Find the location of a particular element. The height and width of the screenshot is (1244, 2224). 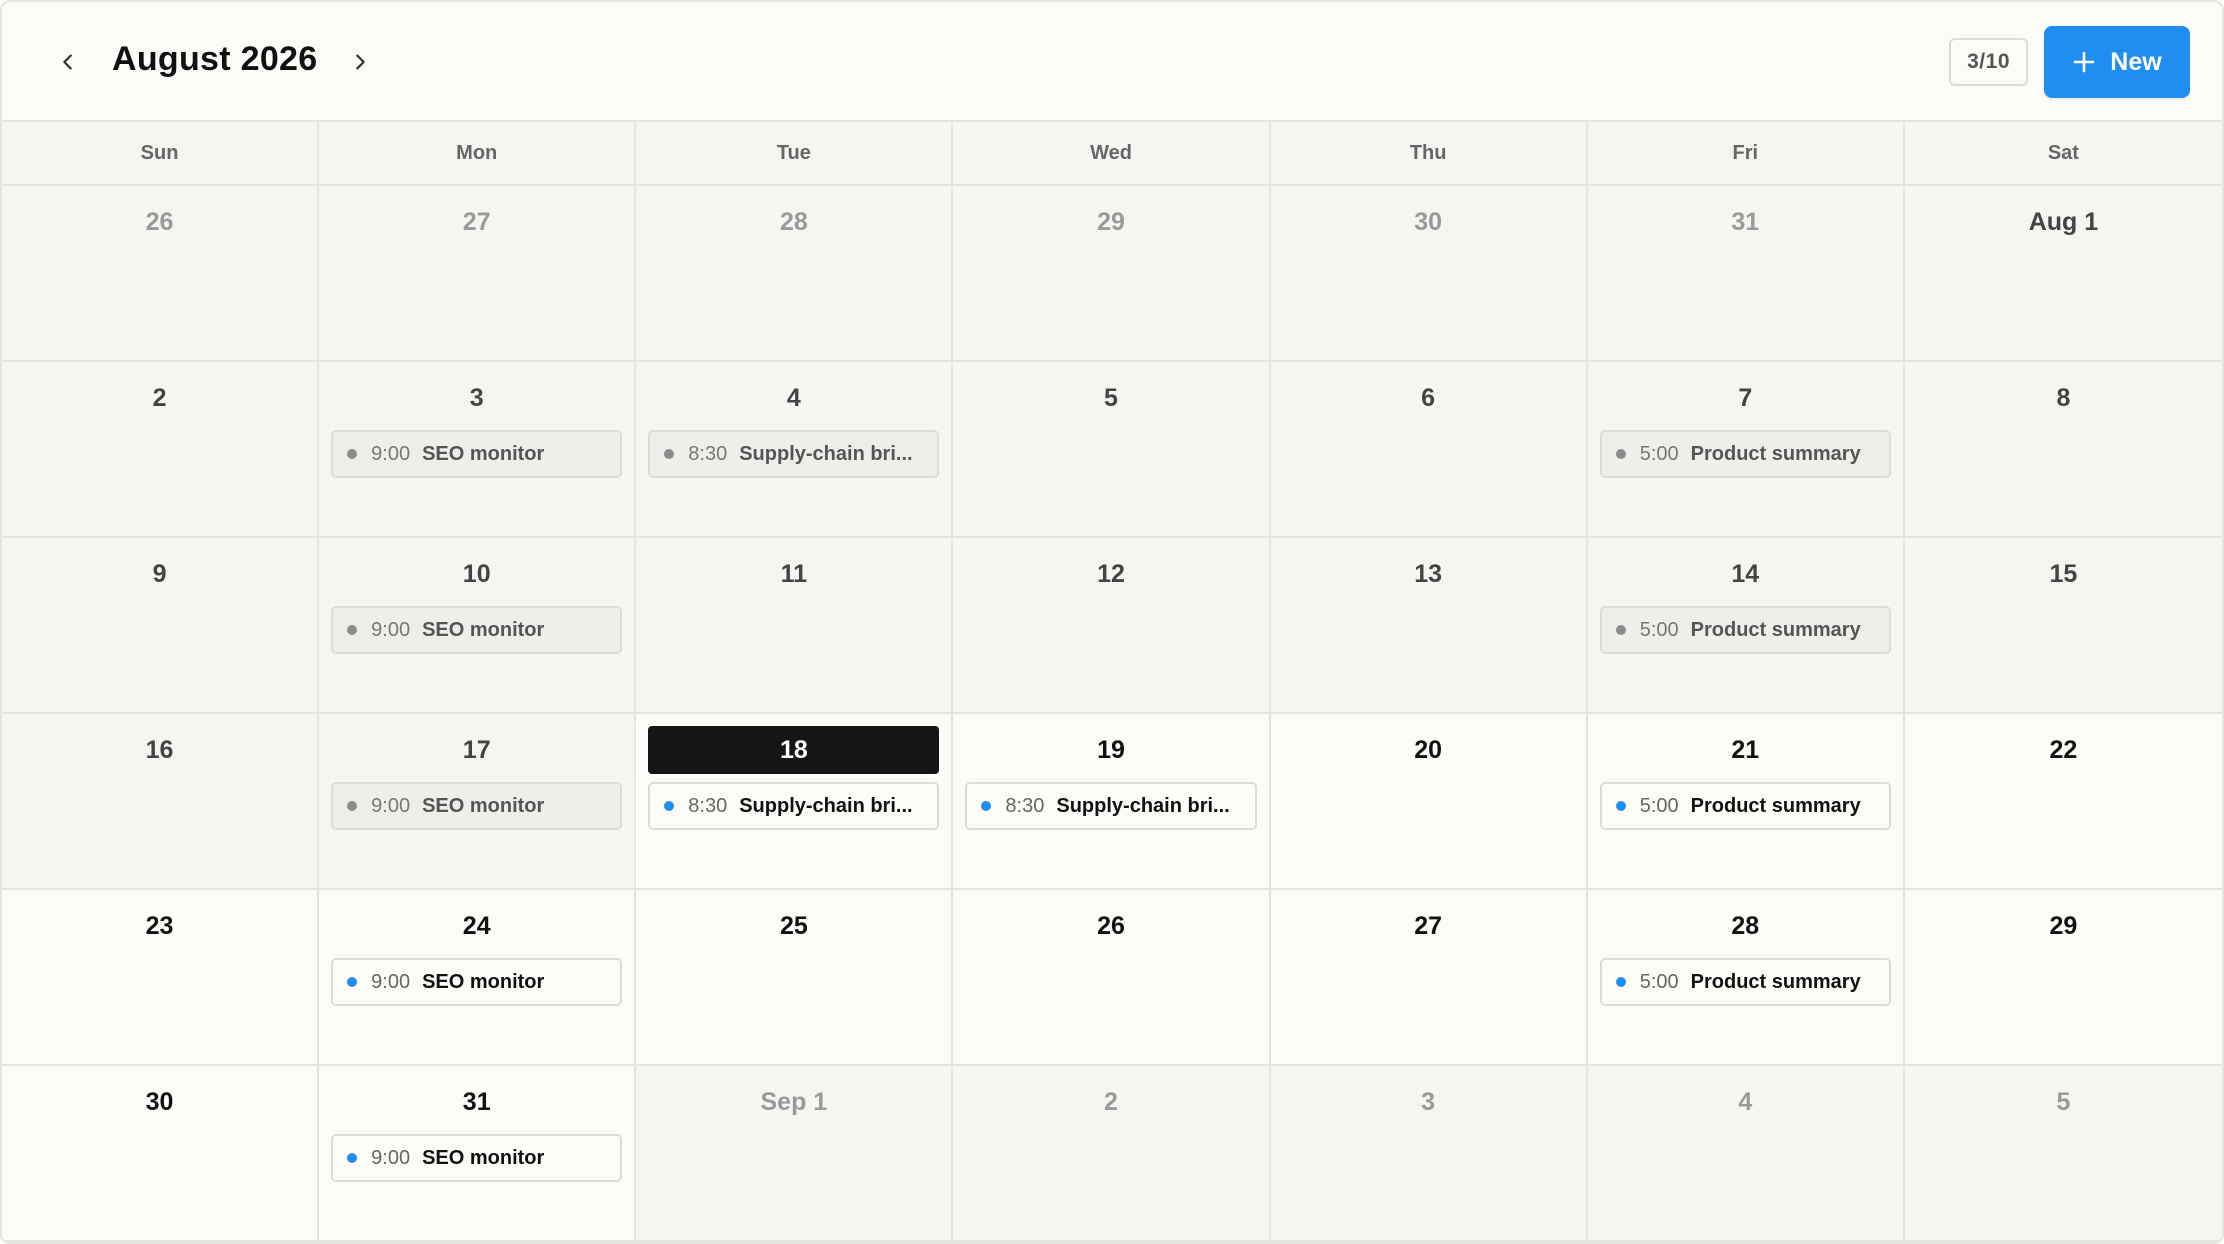

next-month-button is located at coordinates (360, 62).